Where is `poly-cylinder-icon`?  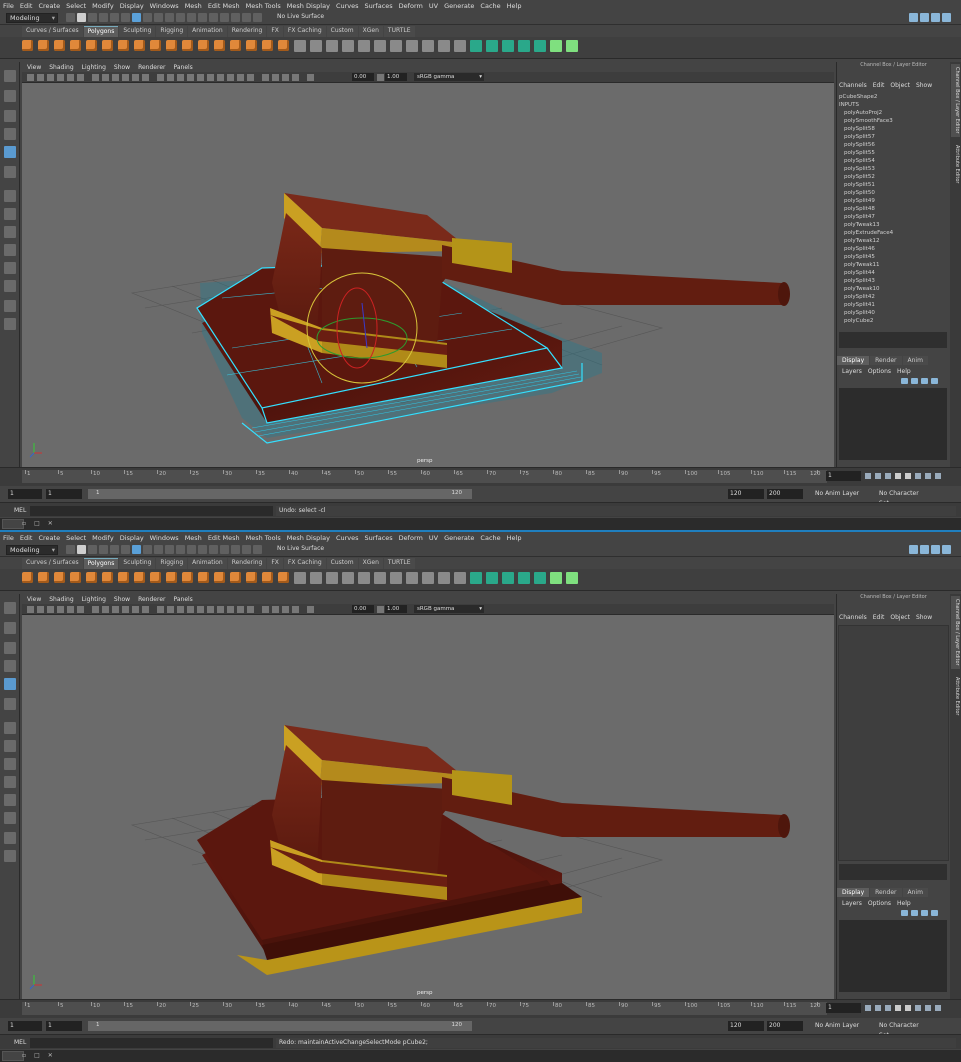
poly-cylinder-icon is located at coordinates (59, 577).